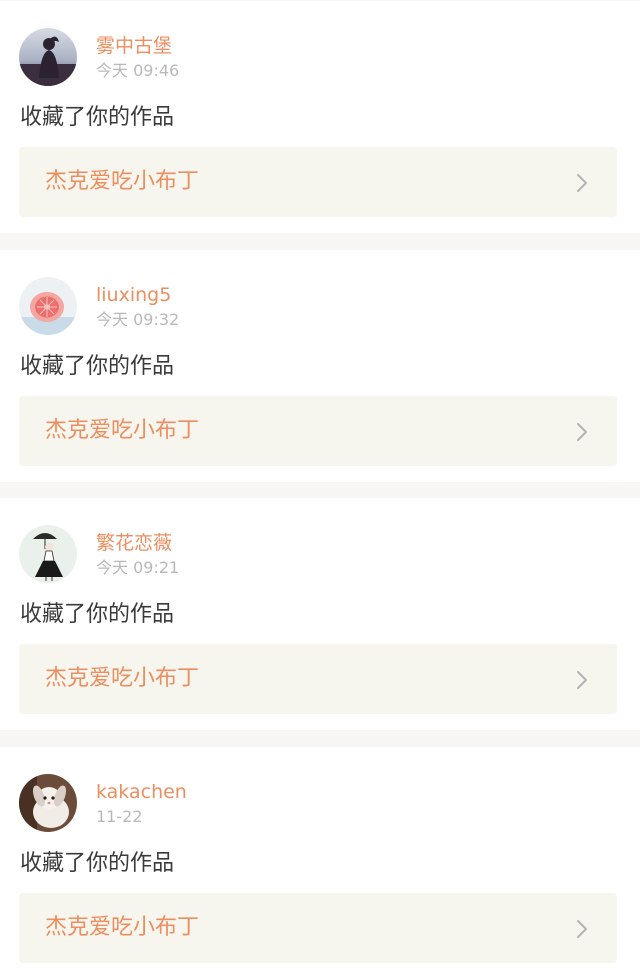 This screenshot has width=640, height=975. I want to click on user-avatar-grapefruit-icon, so click(48, 306).